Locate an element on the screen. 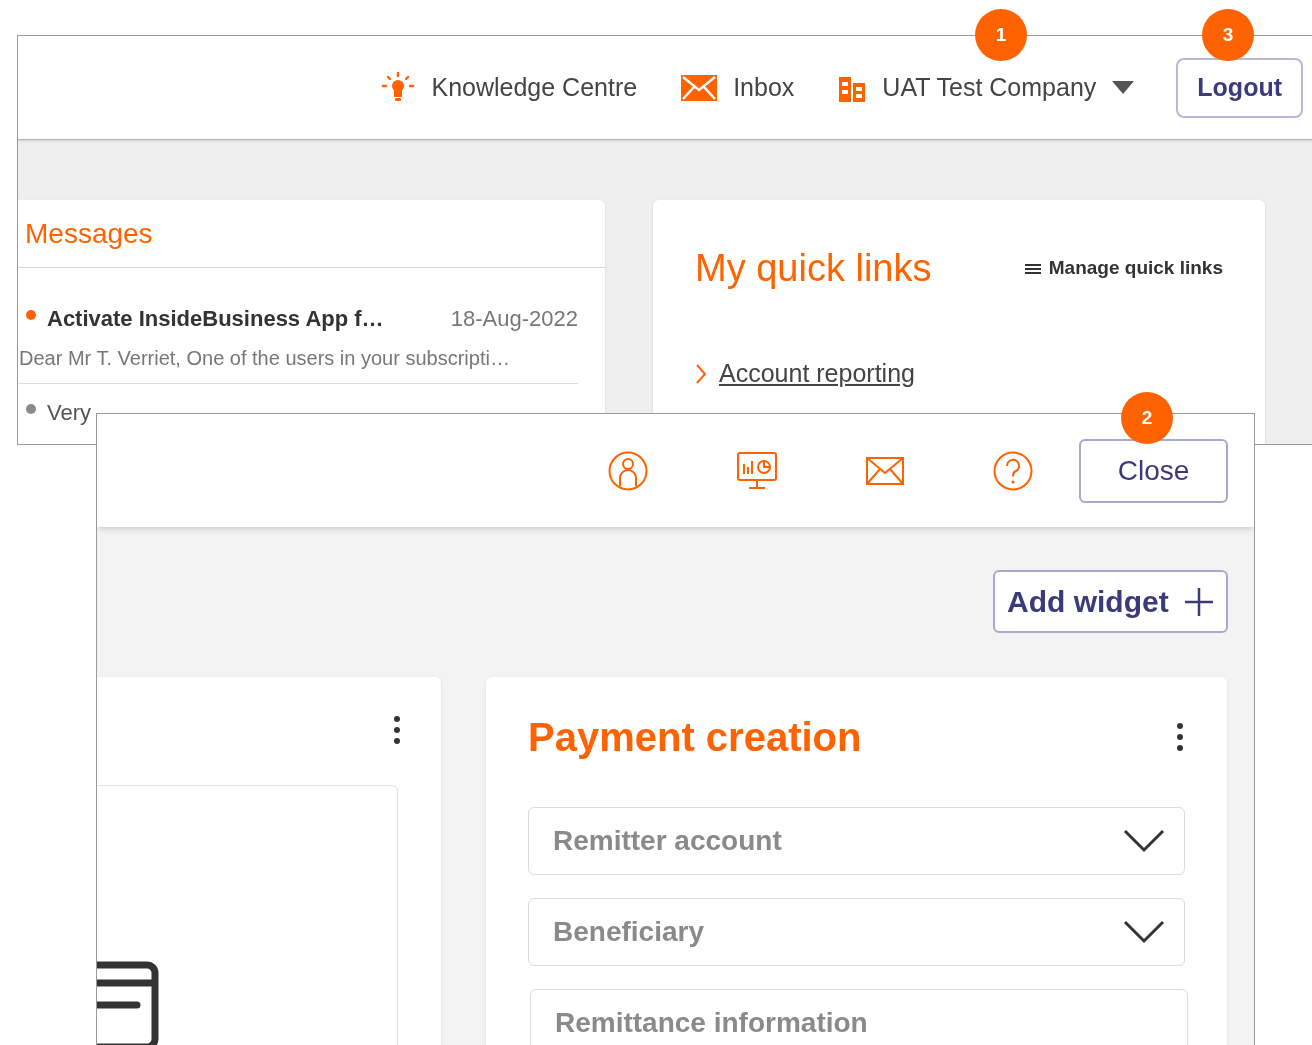 The height and width of the screenshot is (1045, 1312). company-name: UAT Test Company is located at coordinates (989, 87).